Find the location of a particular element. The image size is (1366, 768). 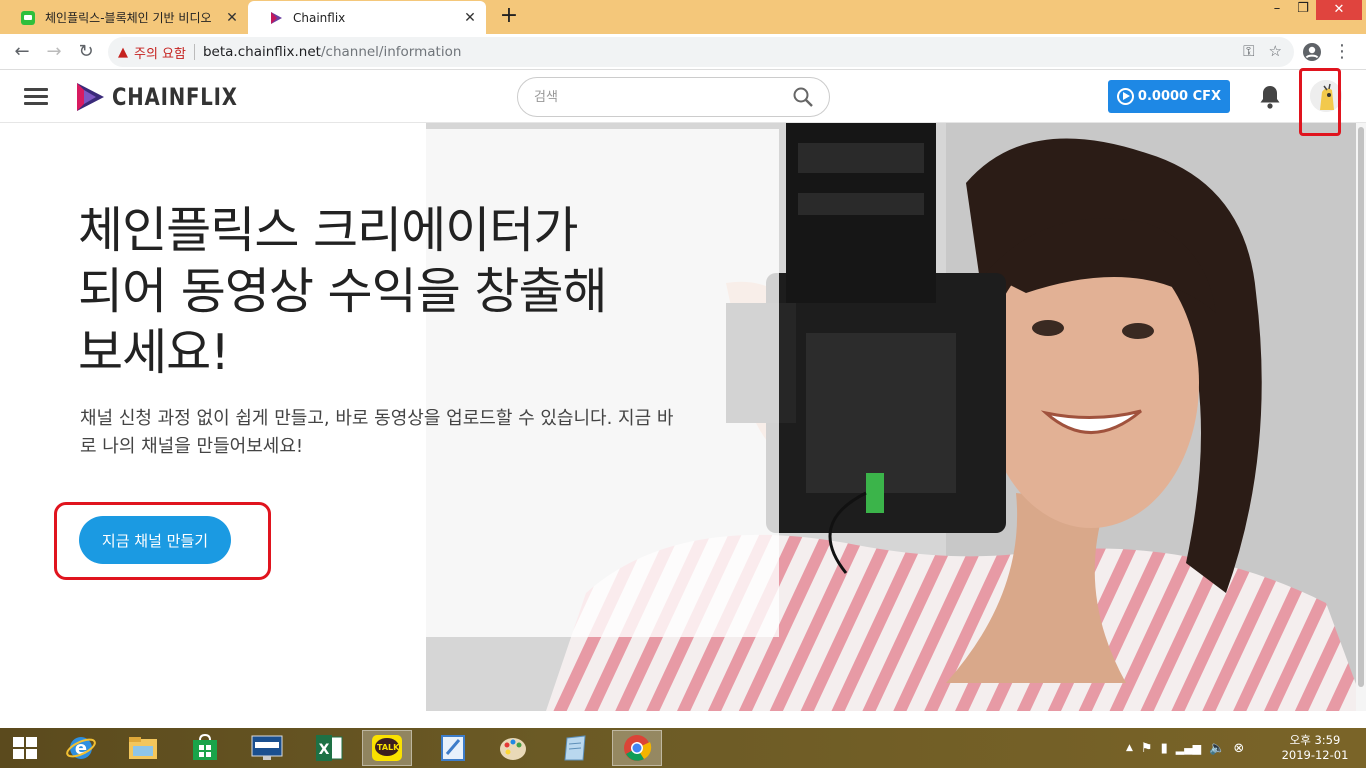

scrollbar-thumb is located at coordinates (1361, 407).